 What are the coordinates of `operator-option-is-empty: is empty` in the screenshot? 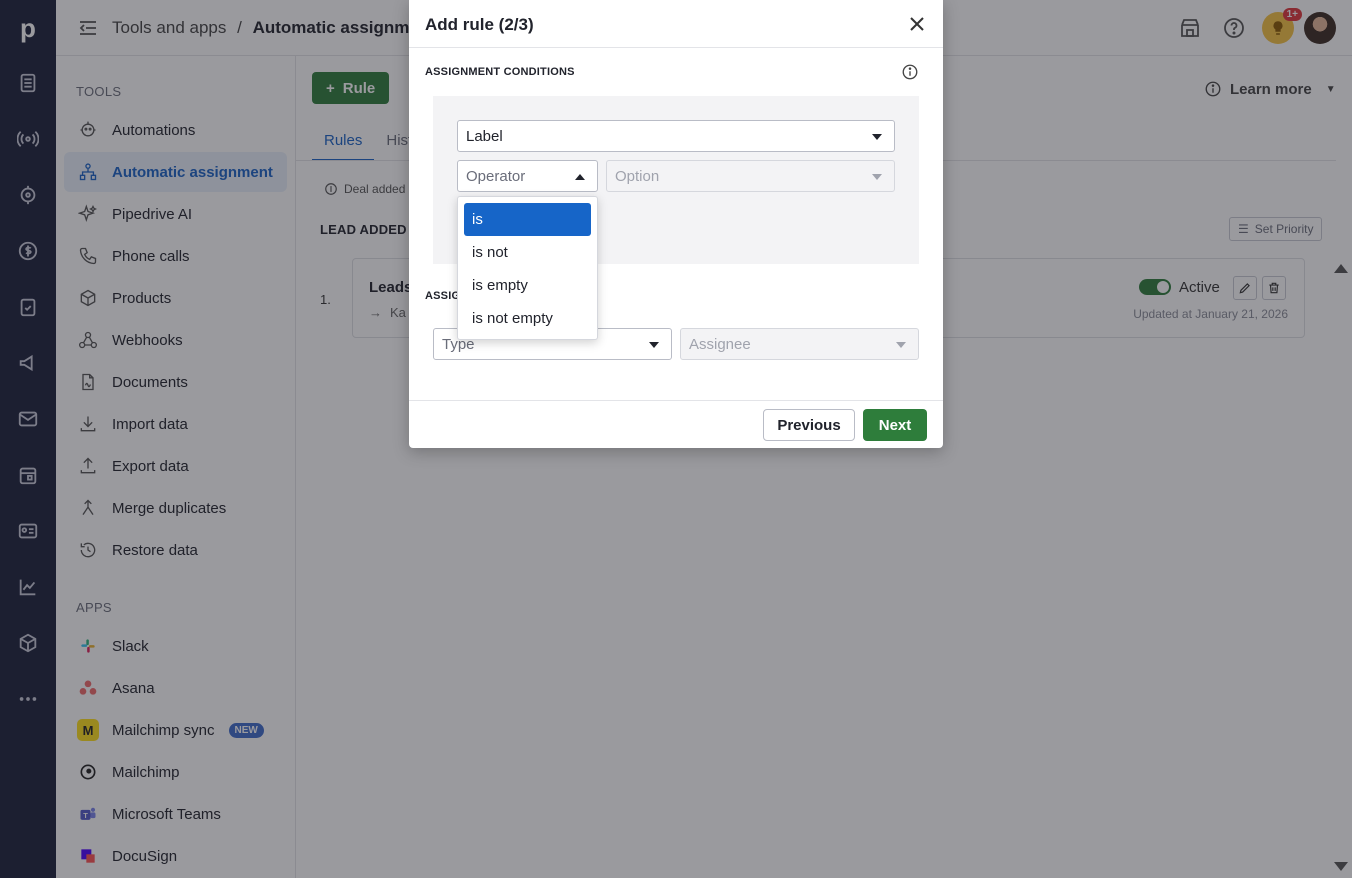 It's located at (527, 285).